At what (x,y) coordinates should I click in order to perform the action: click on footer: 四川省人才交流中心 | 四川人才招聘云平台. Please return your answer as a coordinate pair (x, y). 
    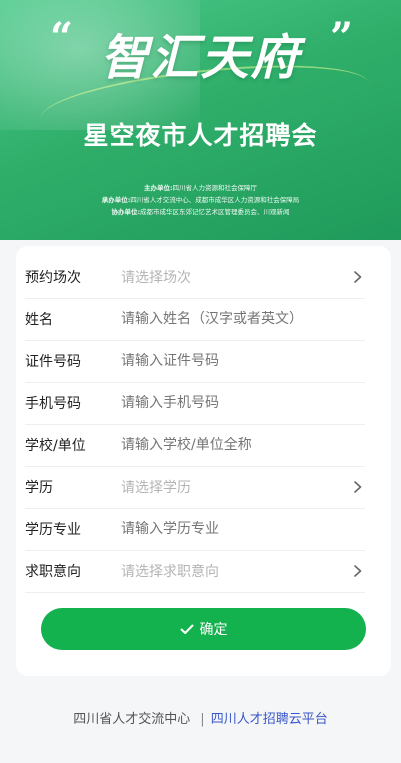
    Looking at the image, I should click on (200, 717).